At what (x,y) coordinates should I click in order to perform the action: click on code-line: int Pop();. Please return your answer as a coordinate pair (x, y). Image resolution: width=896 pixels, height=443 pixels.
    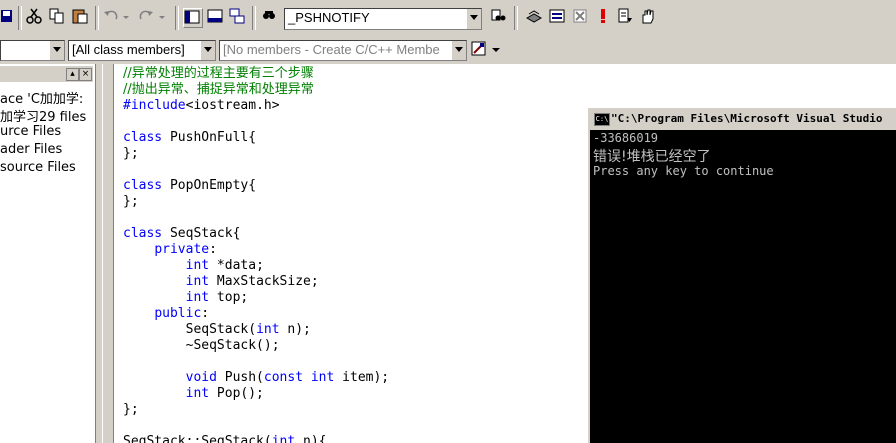
    Looking at the image, I should click on (193, 393).